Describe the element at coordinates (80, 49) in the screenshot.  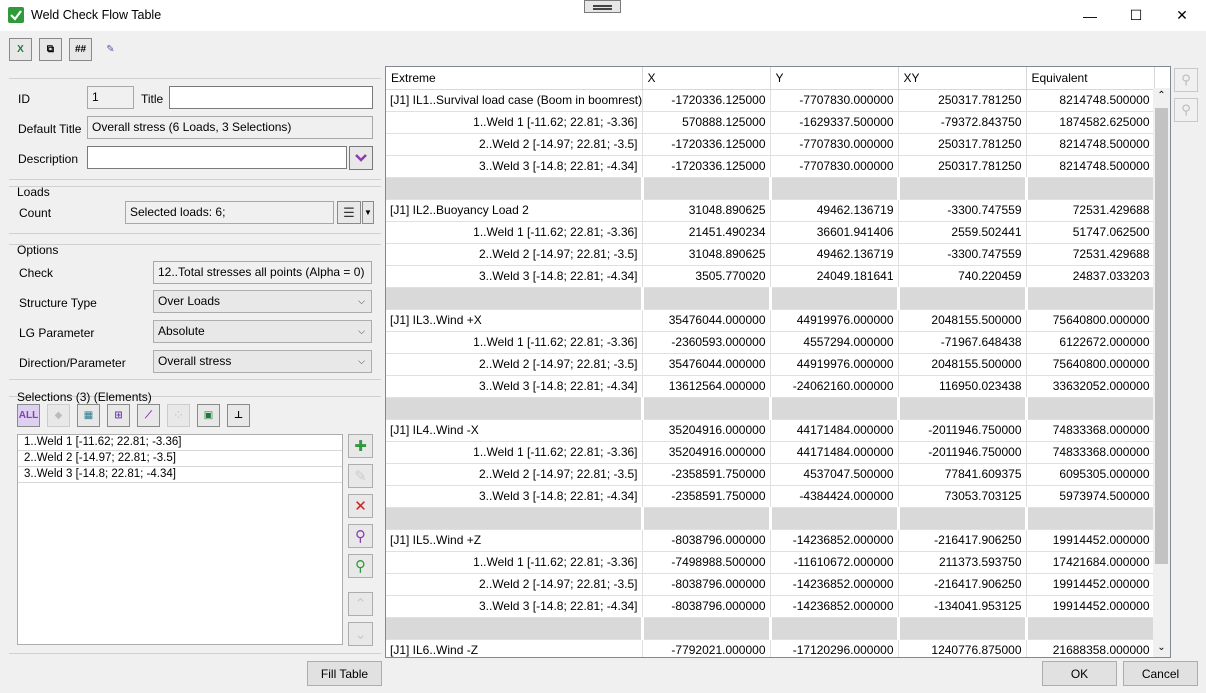
I see `number-format-button: ##` at that location.